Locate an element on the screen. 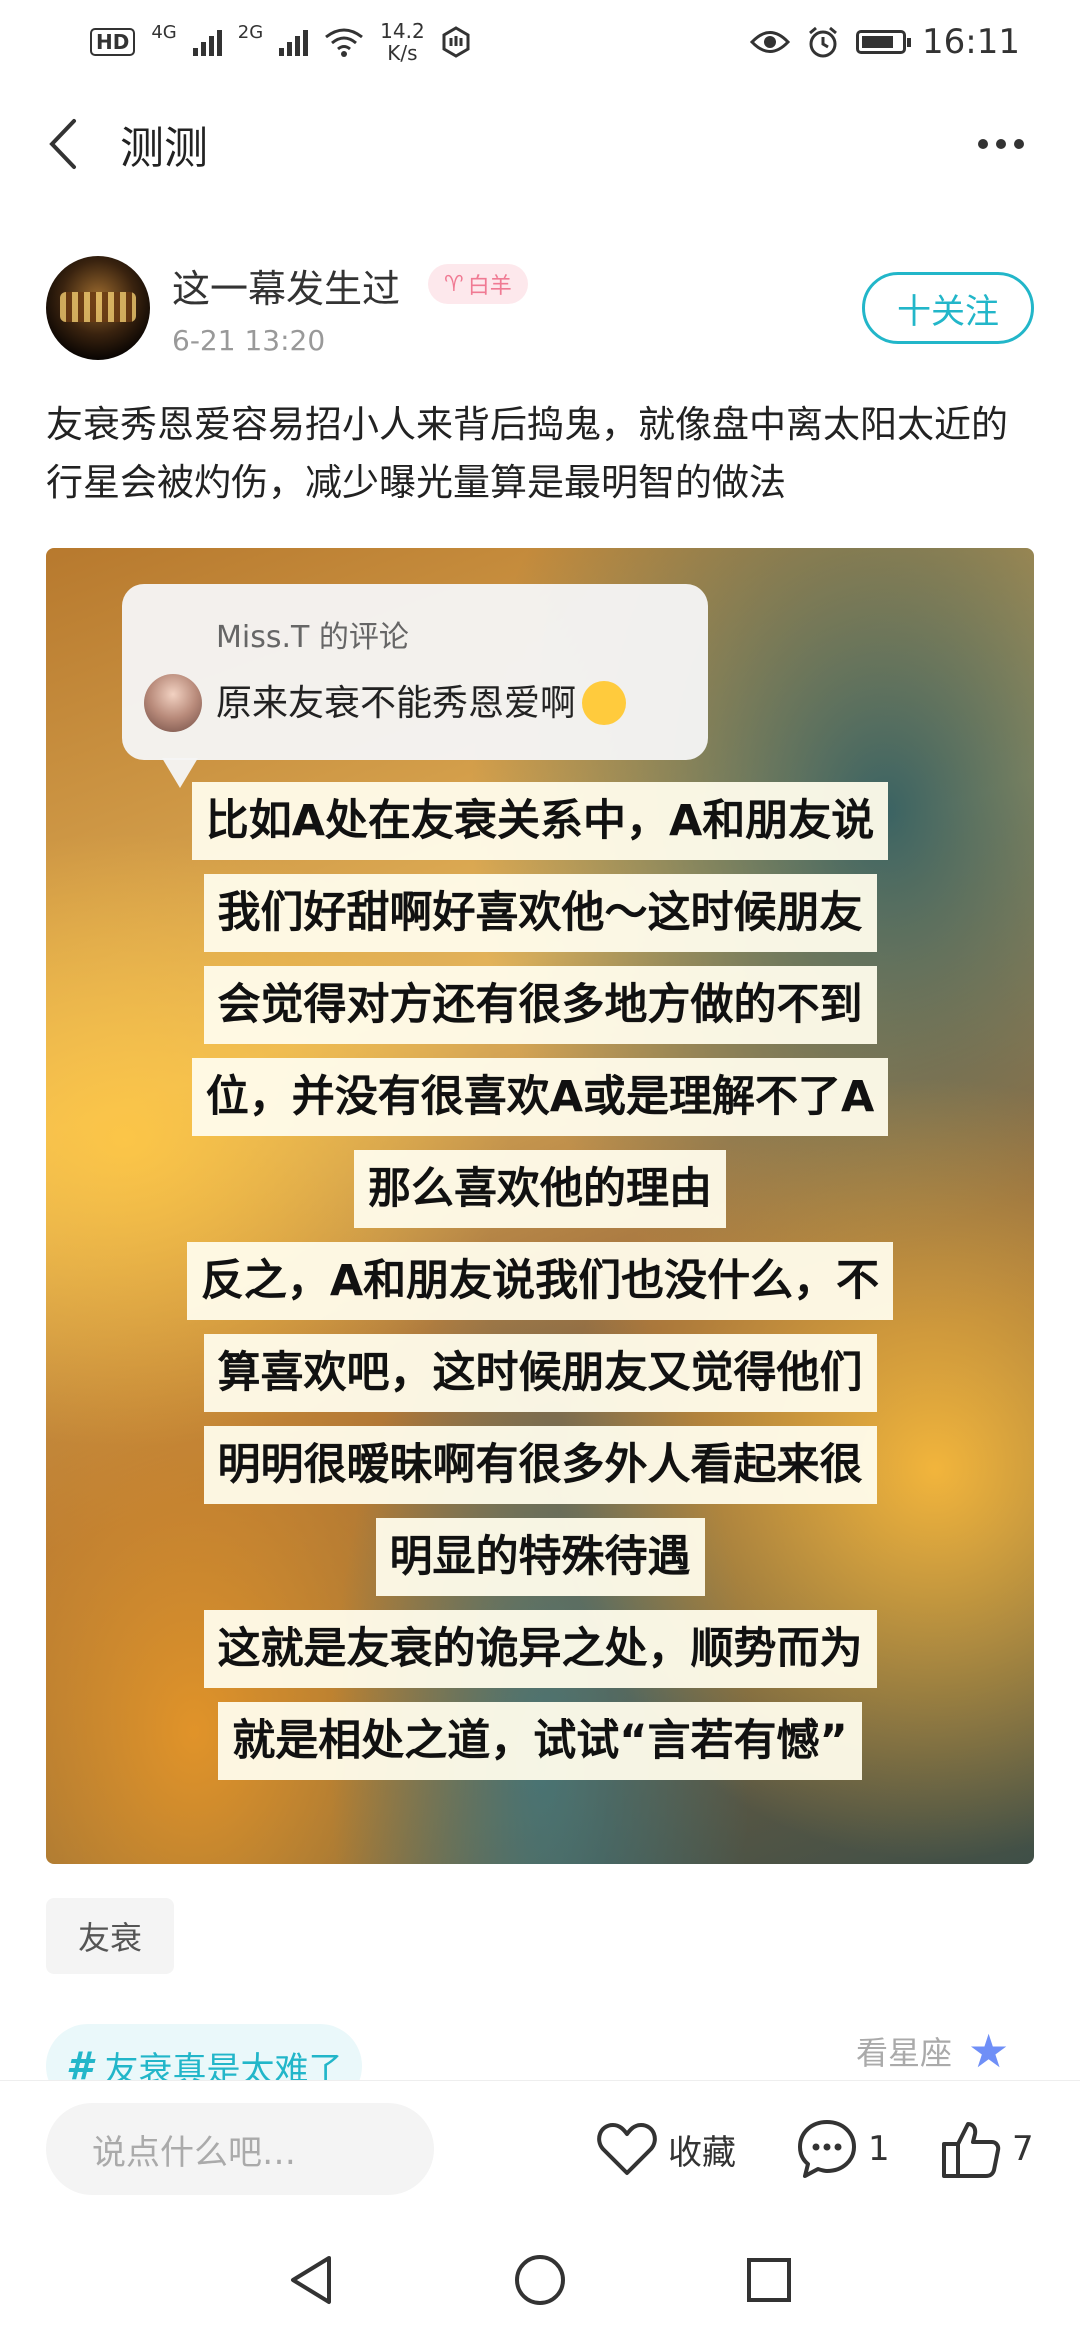 The image size is (1080, 2340). hashtag-icon: # is located at coordinates (79, 2062).